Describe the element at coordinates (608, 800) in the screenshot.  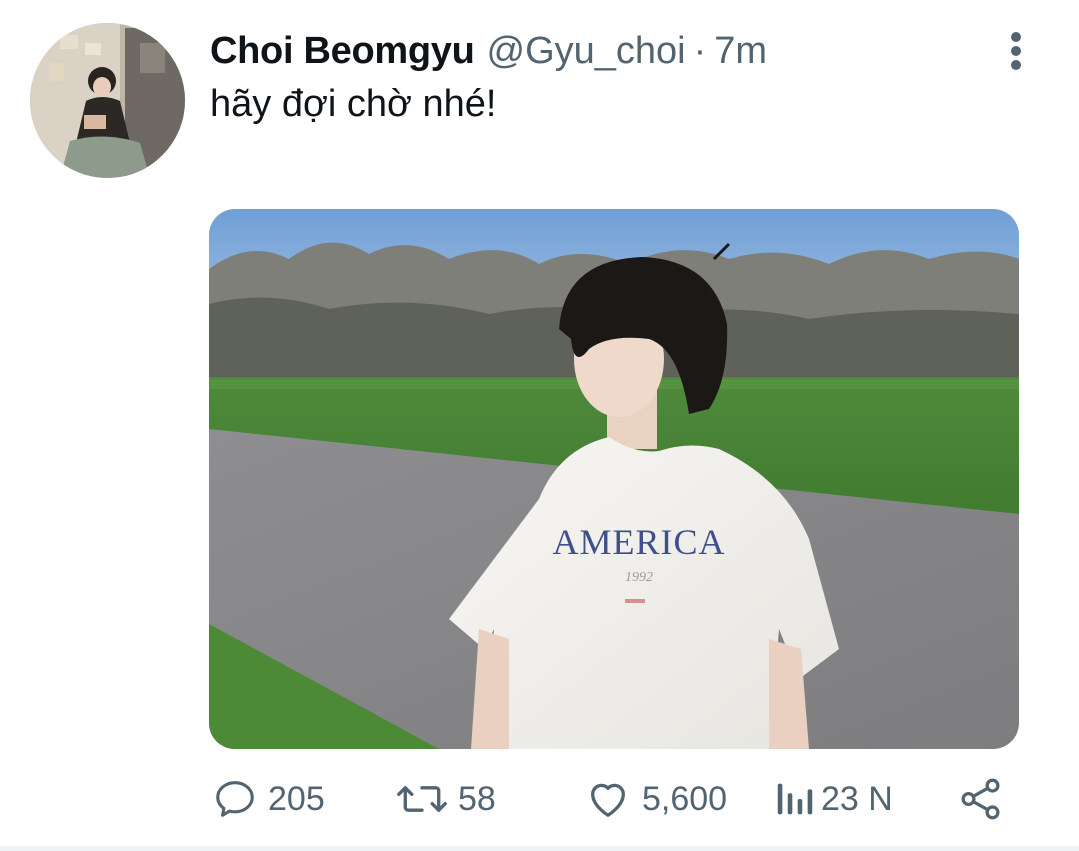
I see `heart-icon` at that location.